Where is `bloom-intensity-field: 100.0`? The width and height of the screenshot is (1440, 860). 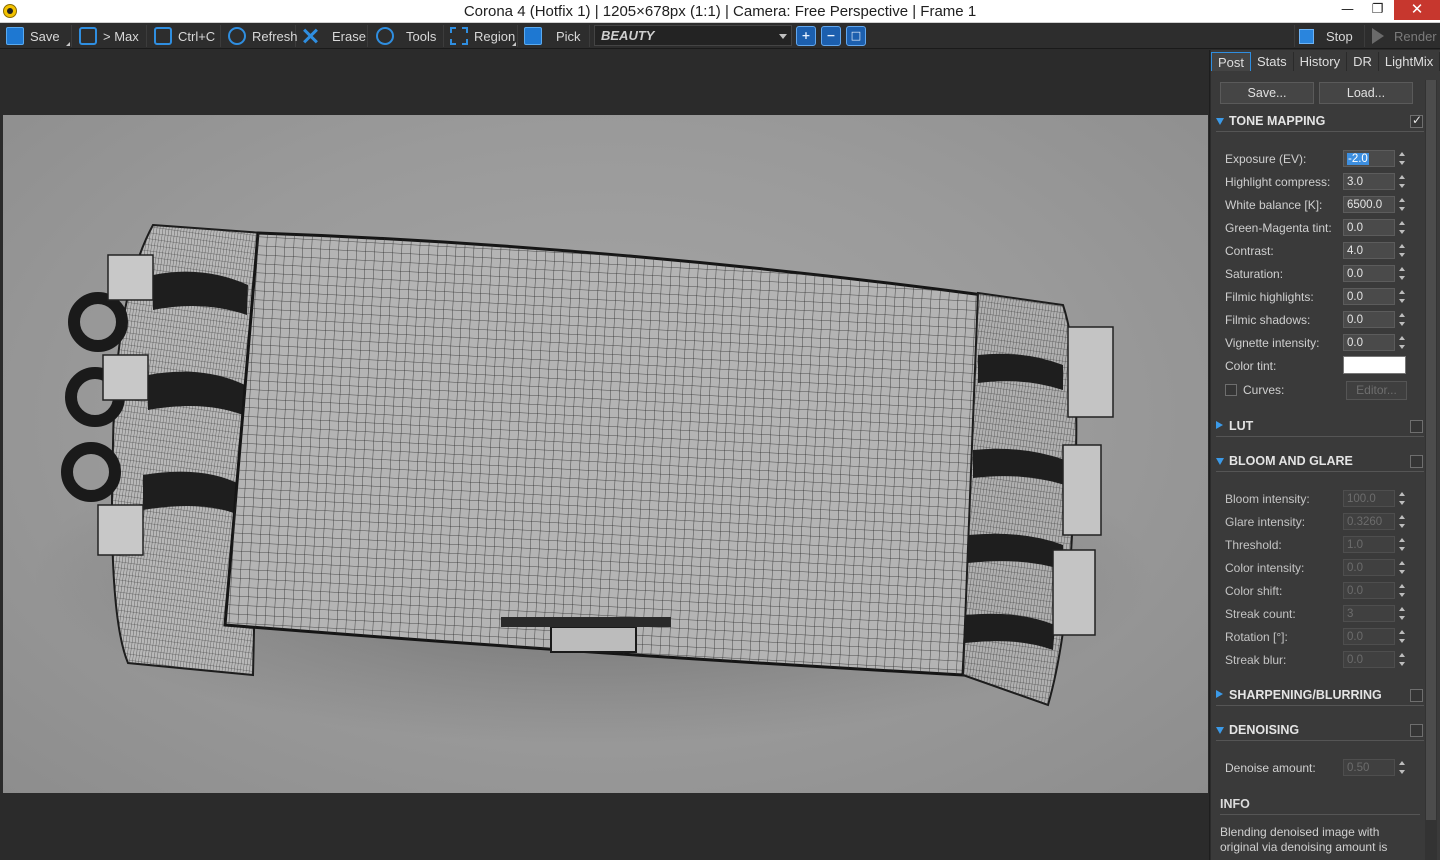
bloom-intensity-field: 100.0 is located at coordinates (1369, 498).